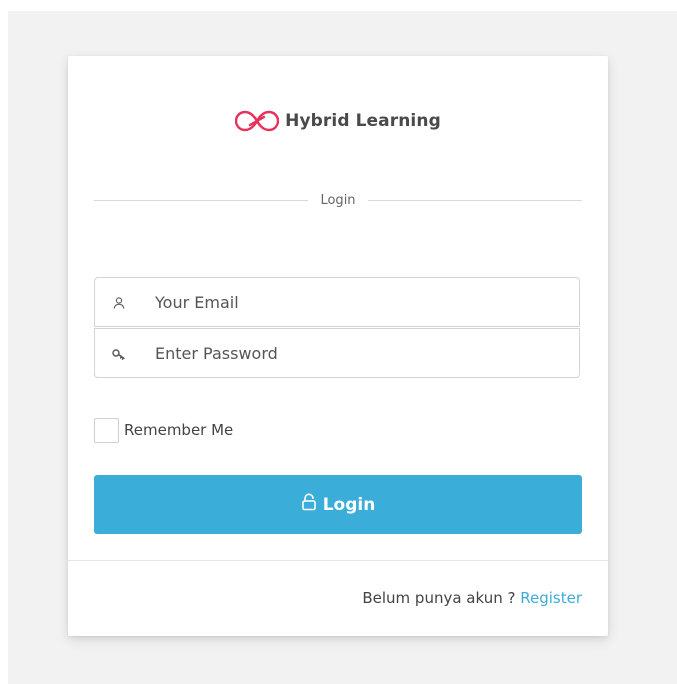 The image size is (677, 684). I want to click on password-field, so click(337, 353).